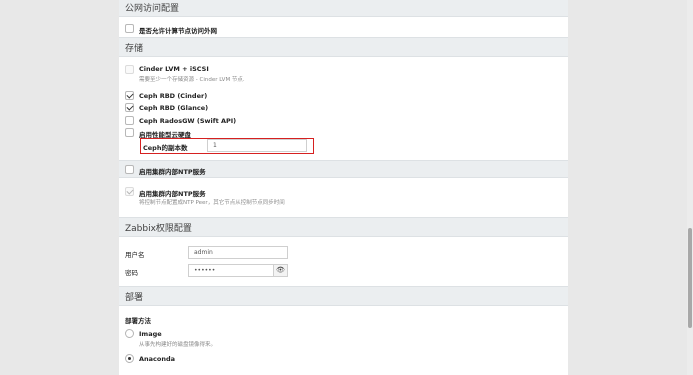 The height and width of the screenshot is (375, 693). I want to click on username-input: admin, so click(238, 252).